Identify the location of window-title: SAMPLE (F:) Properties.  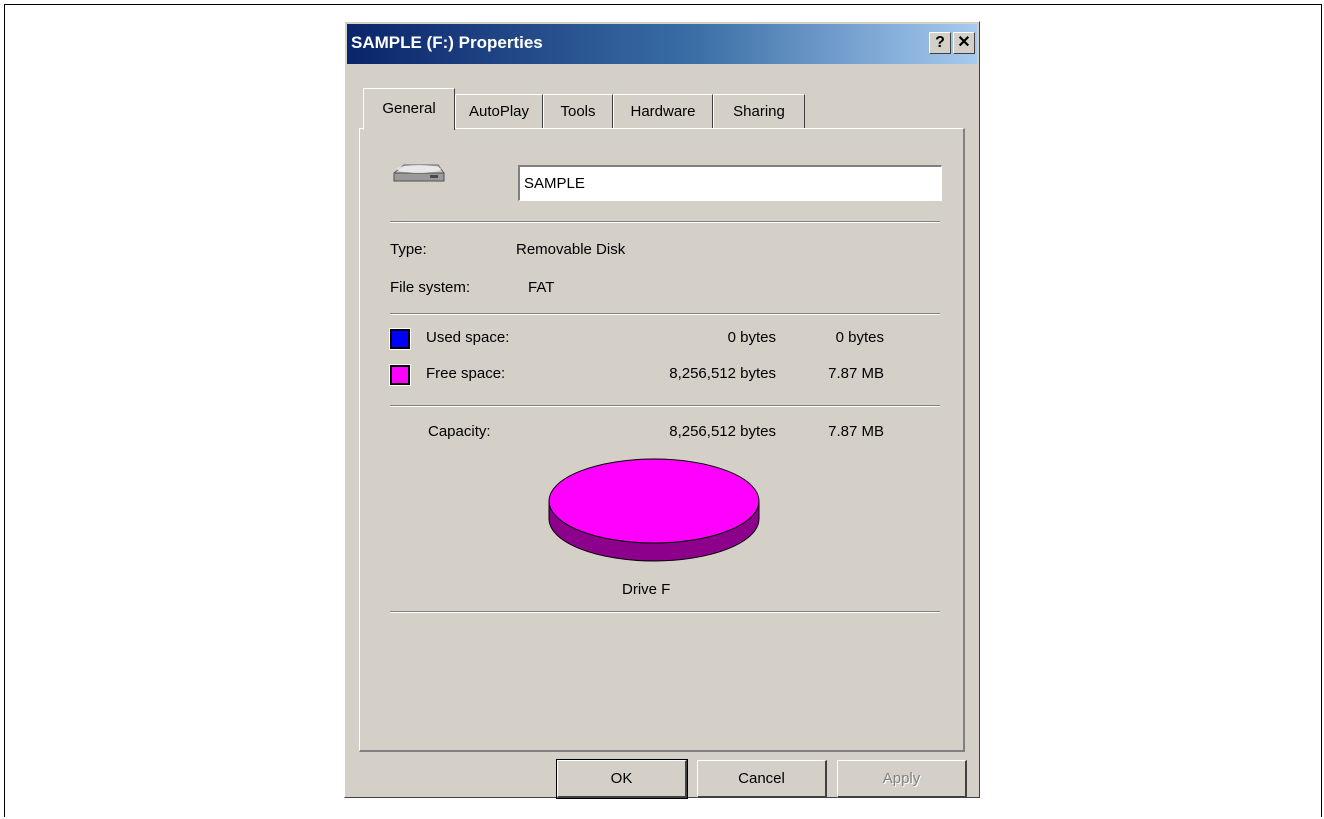
(447, 42).